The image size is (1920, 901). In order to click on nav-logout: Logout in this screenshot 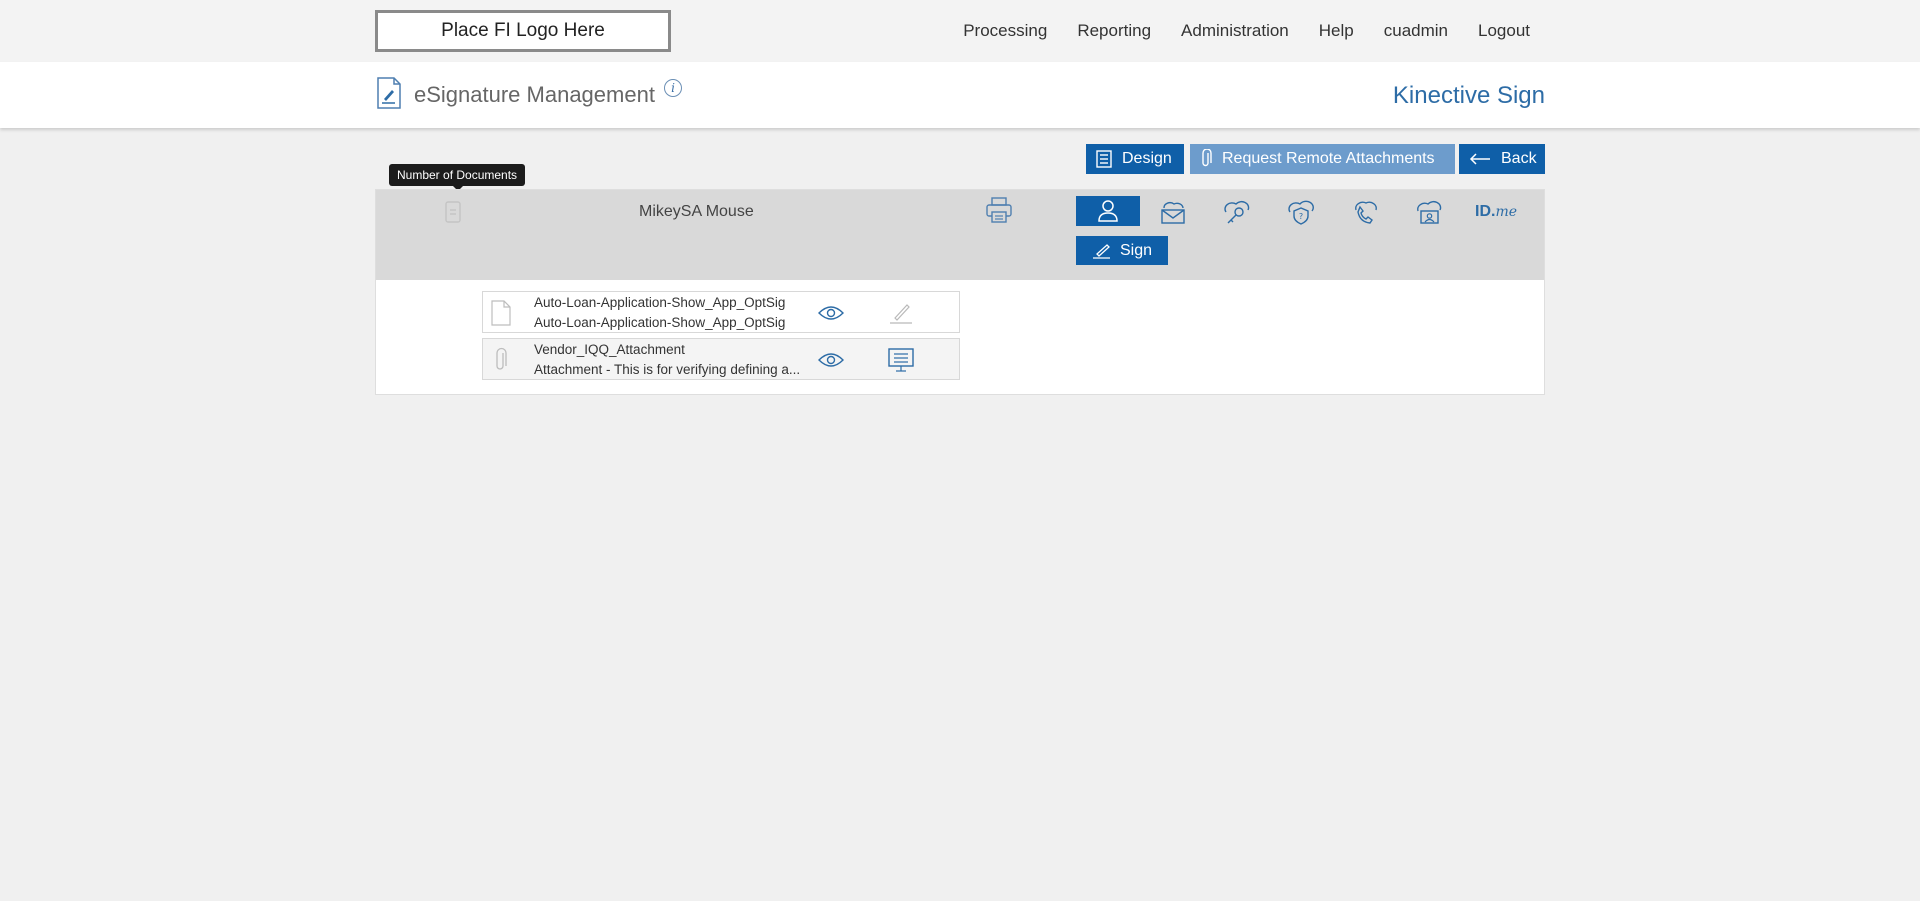, I will do `click(1504, 31)`.